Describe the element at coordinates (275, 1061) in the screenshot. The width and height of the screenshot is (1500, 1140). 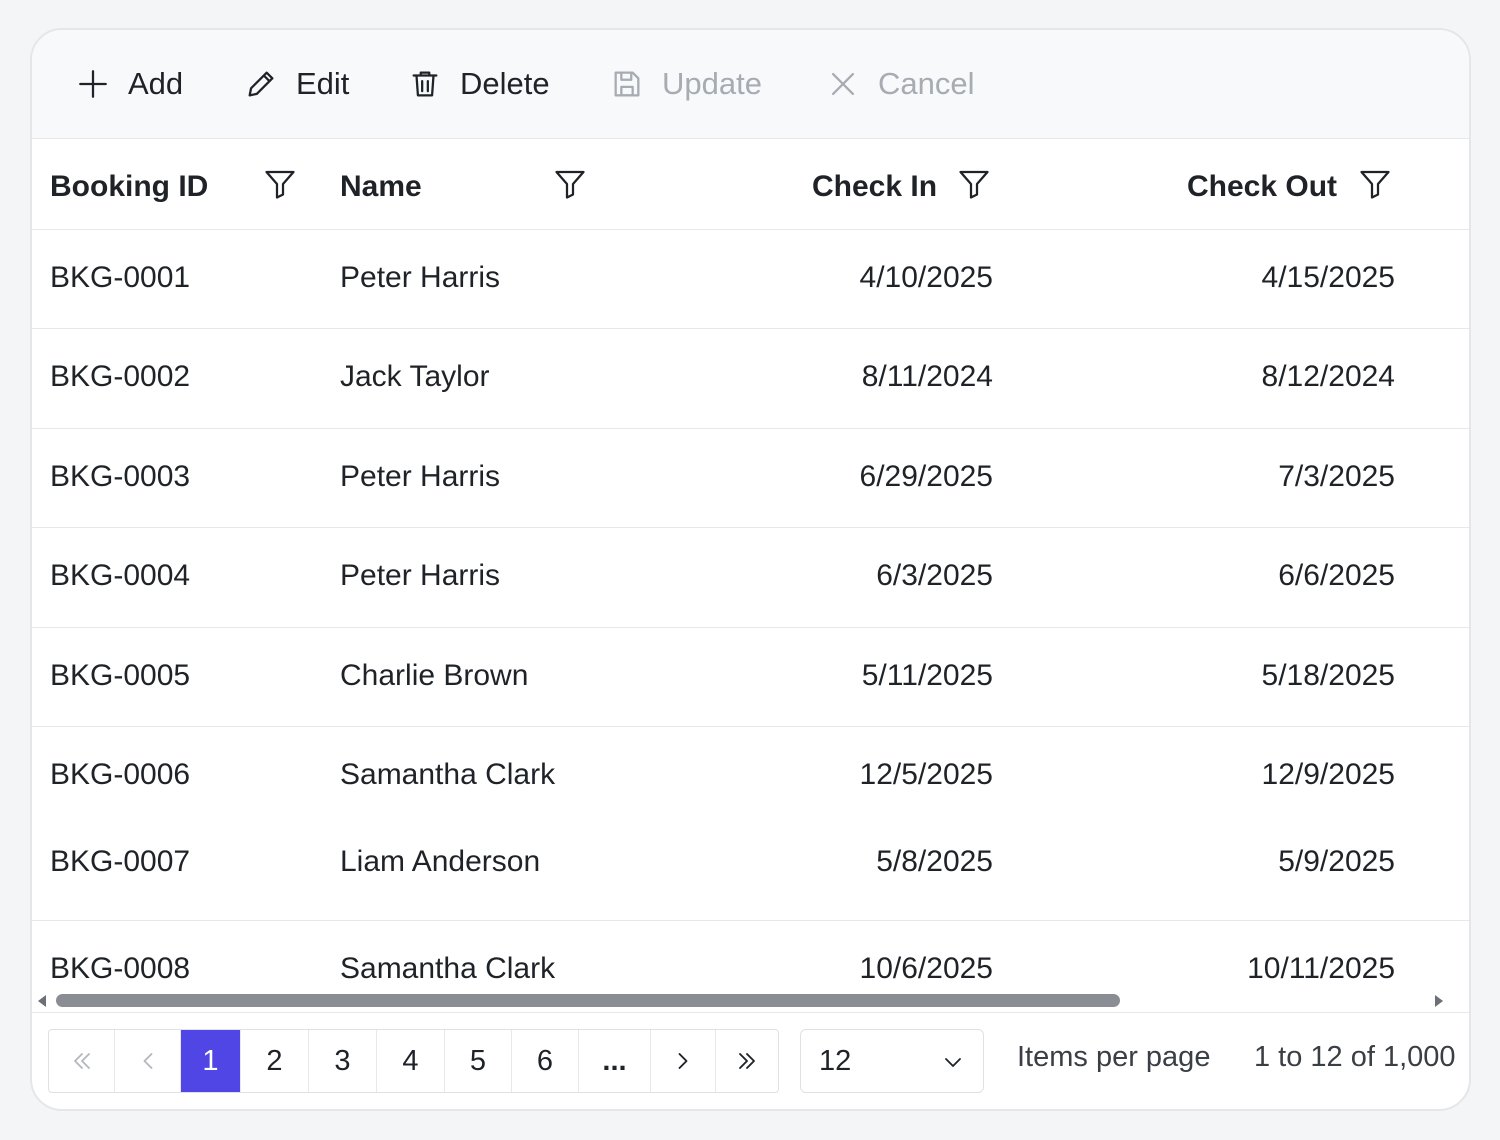
I see `page-button-2: 2` at that location.